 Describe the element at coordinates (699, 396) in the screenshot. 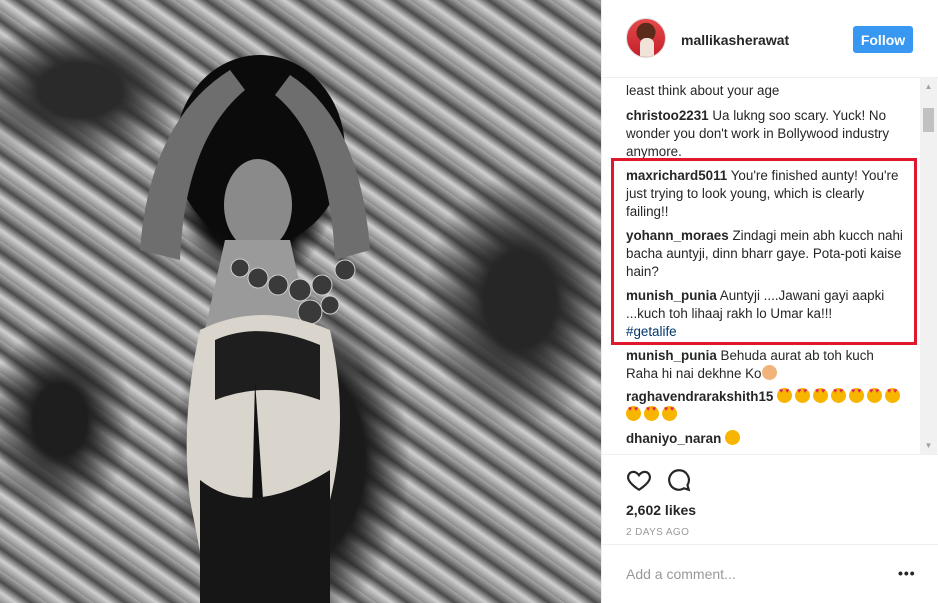

I see `comment-username: raghavendrarakshith15` at that location.